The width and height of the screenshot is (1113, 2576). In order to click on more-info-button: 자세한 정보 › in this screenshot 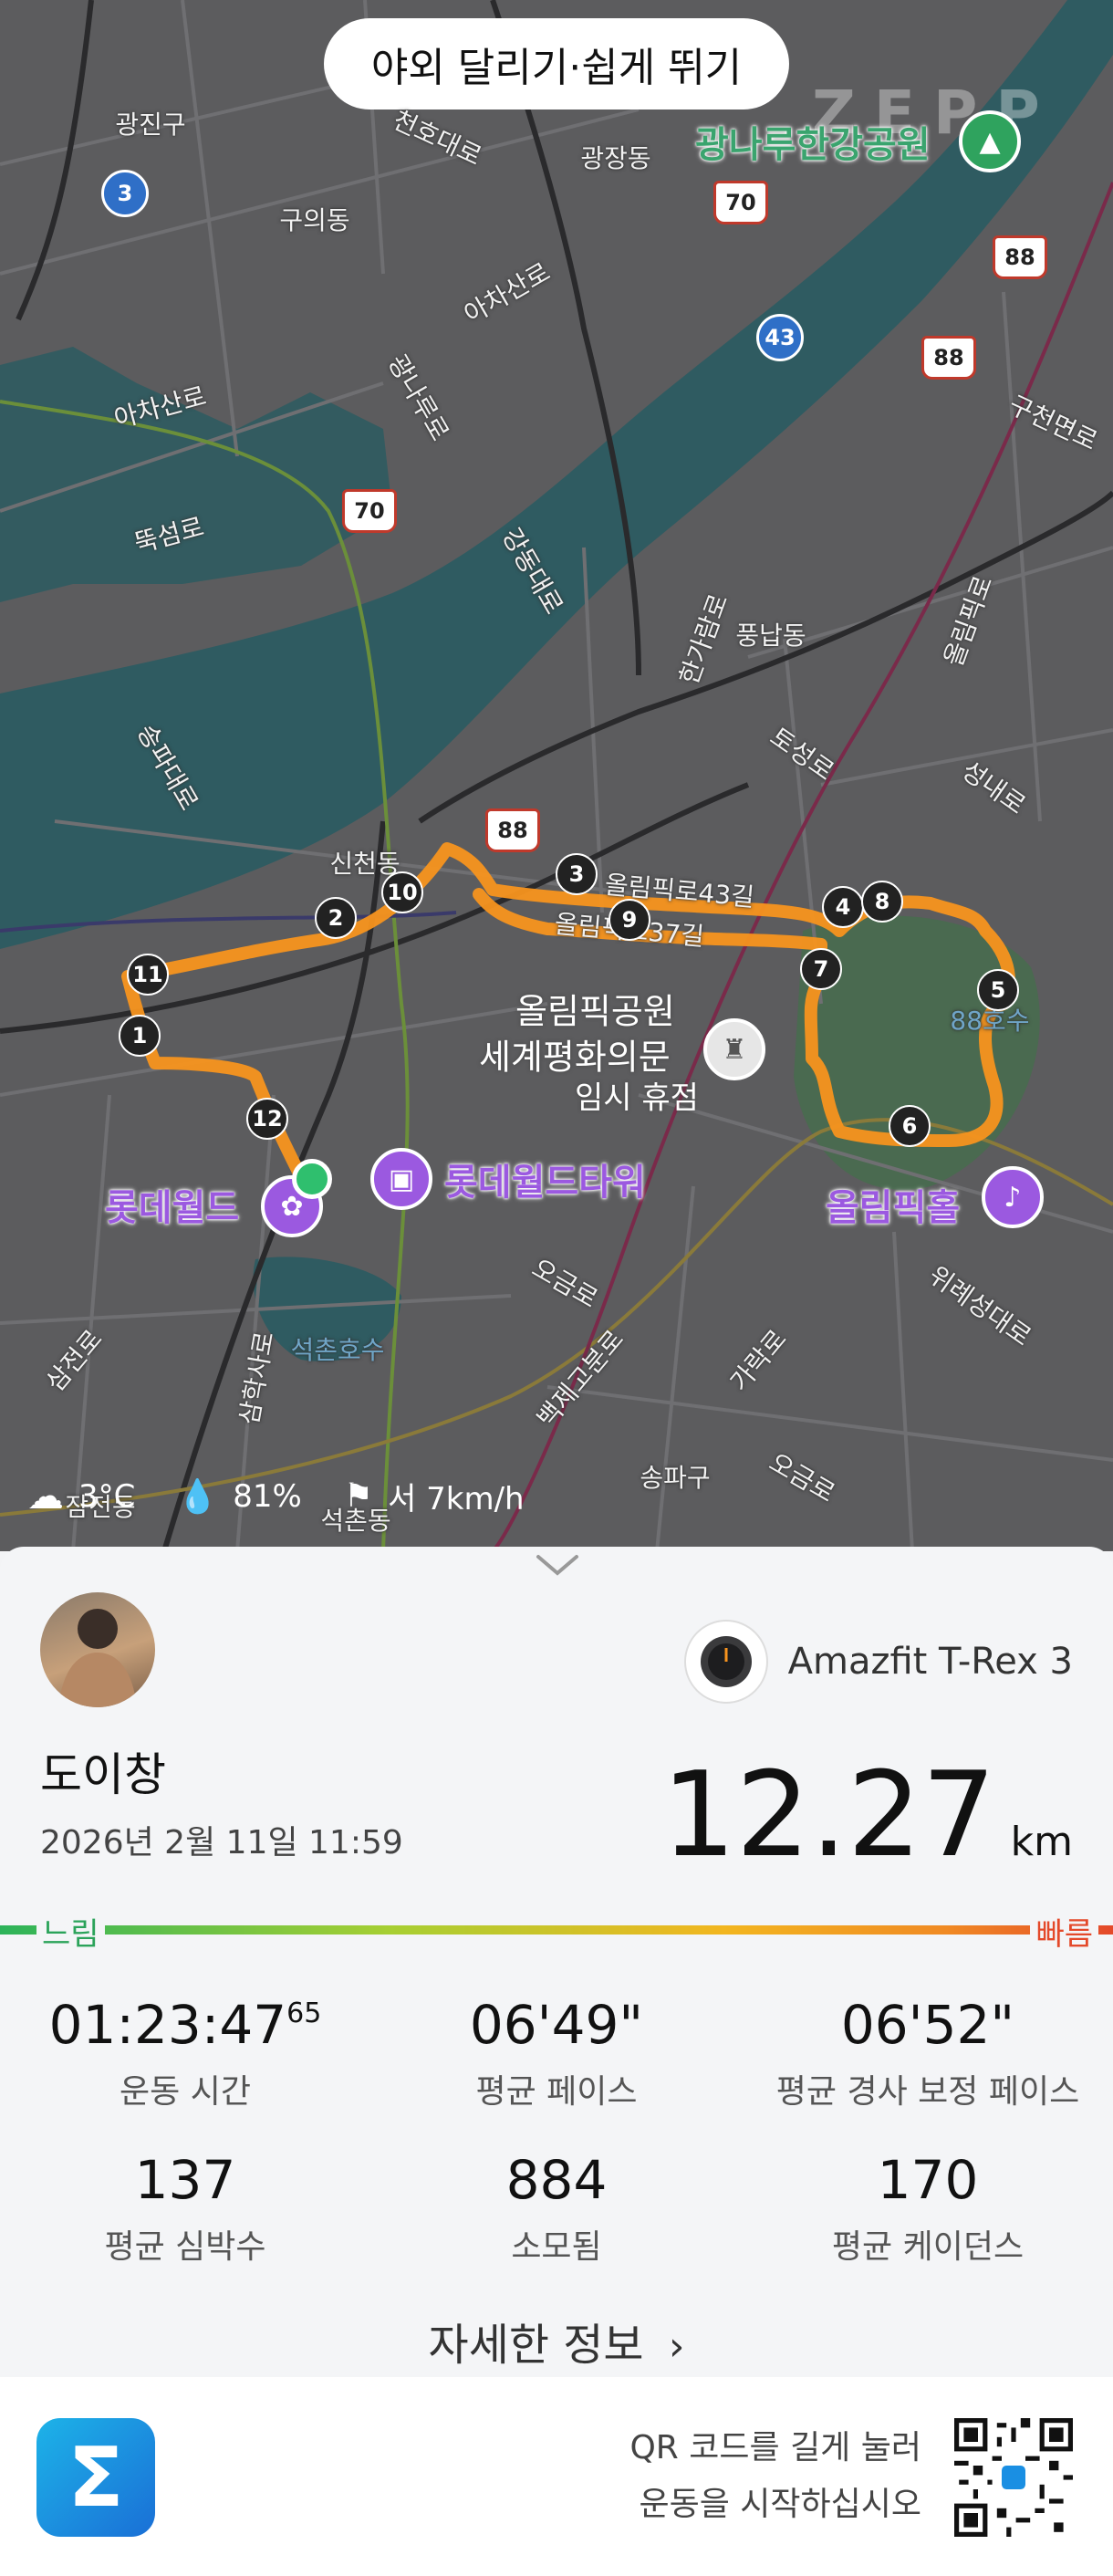, I will do `click(556, 2341)`.